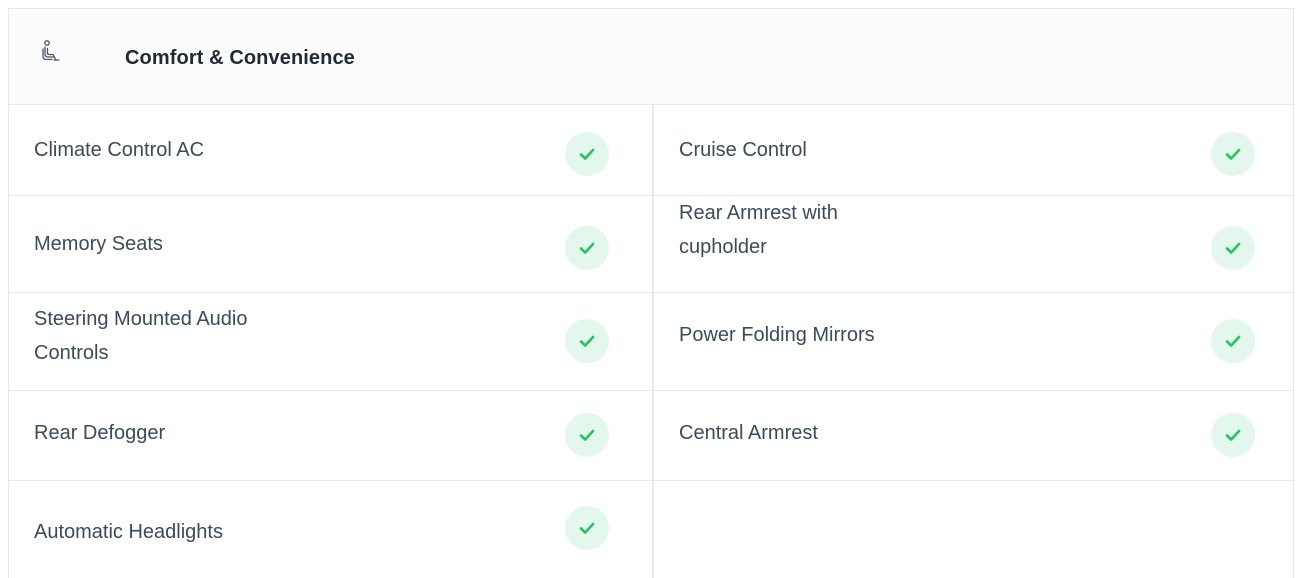 The width and height of the screenshot is (1302, 578). I want to click on feature-cell: Rear Armrest with cupholder, so click(973, 244).